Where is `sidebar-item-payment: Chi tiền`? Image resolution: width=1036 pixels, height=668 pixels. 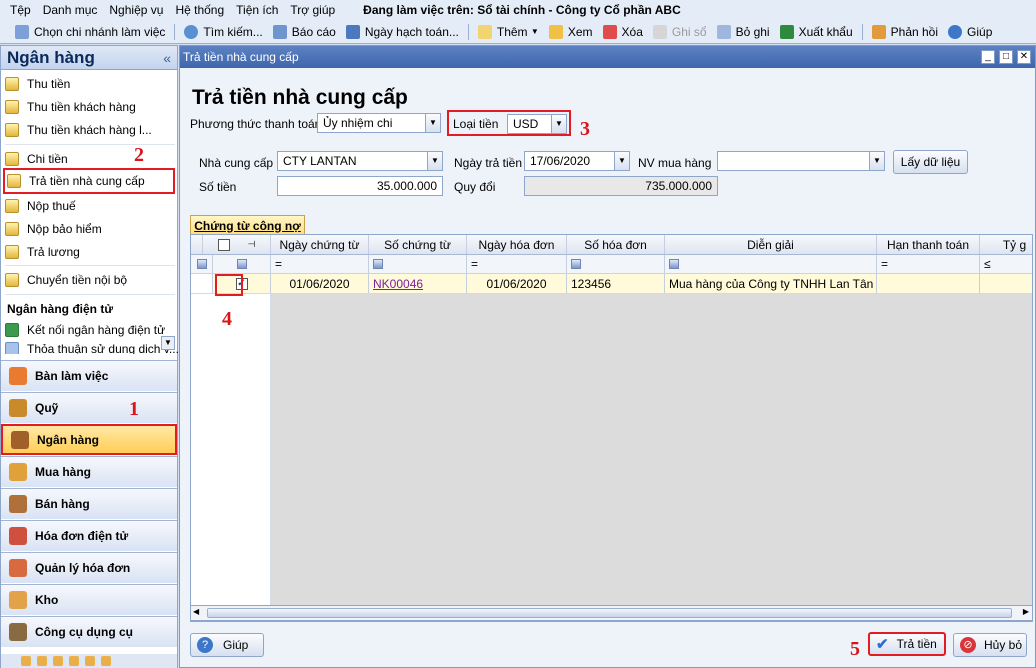
sidebar-item-payment: Chi tiền is located at coordinates (36, 159).